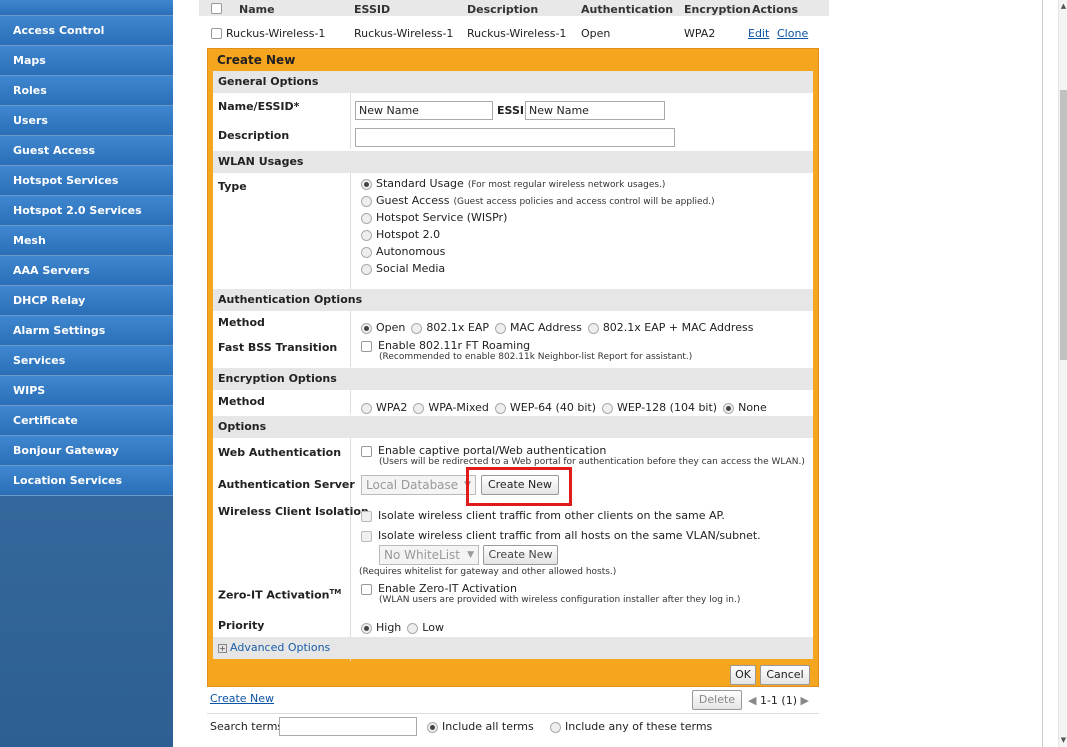  What do you see at coordinates (659, 407) in the screenshot?
I see `encryption-method-option: WEP-128 (104 bit)` at bounding box center [659, 407].